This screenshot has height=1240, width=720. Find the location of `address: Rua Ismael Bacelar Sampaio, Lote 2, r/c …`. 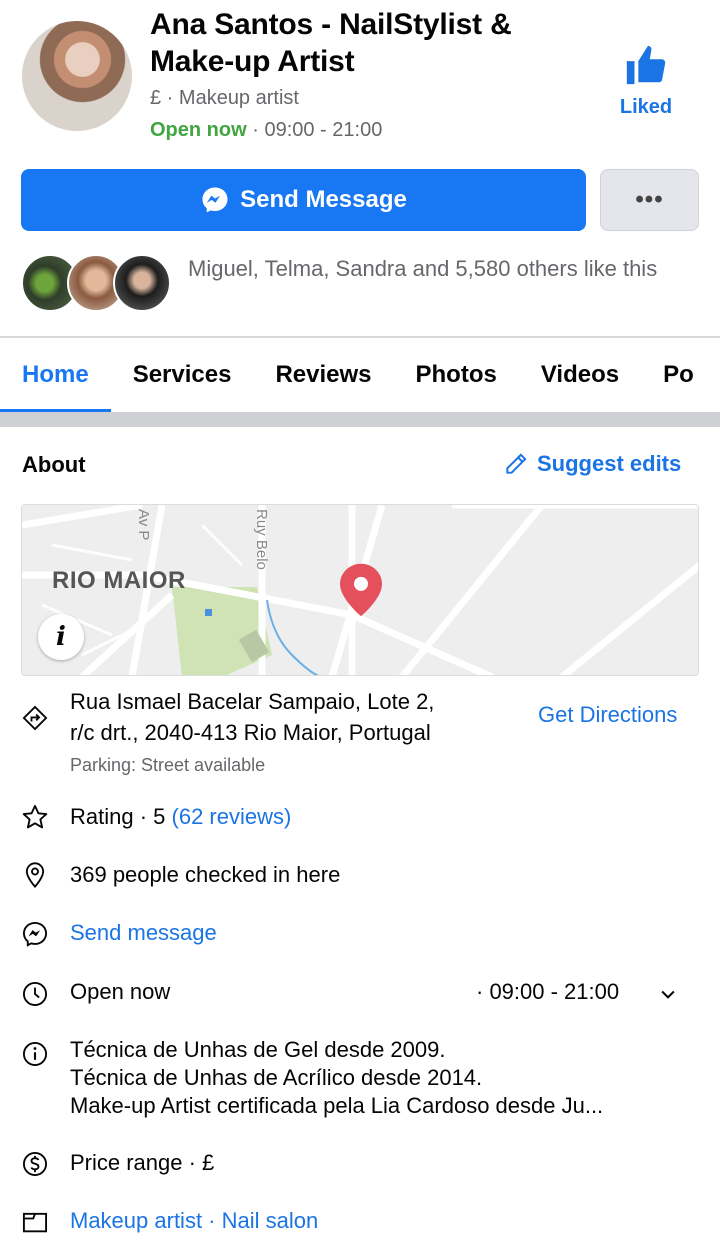

address: Rua Ismael Bacelar Sampaio, Lote 2, r/c … is located at coordinates (300, 717).